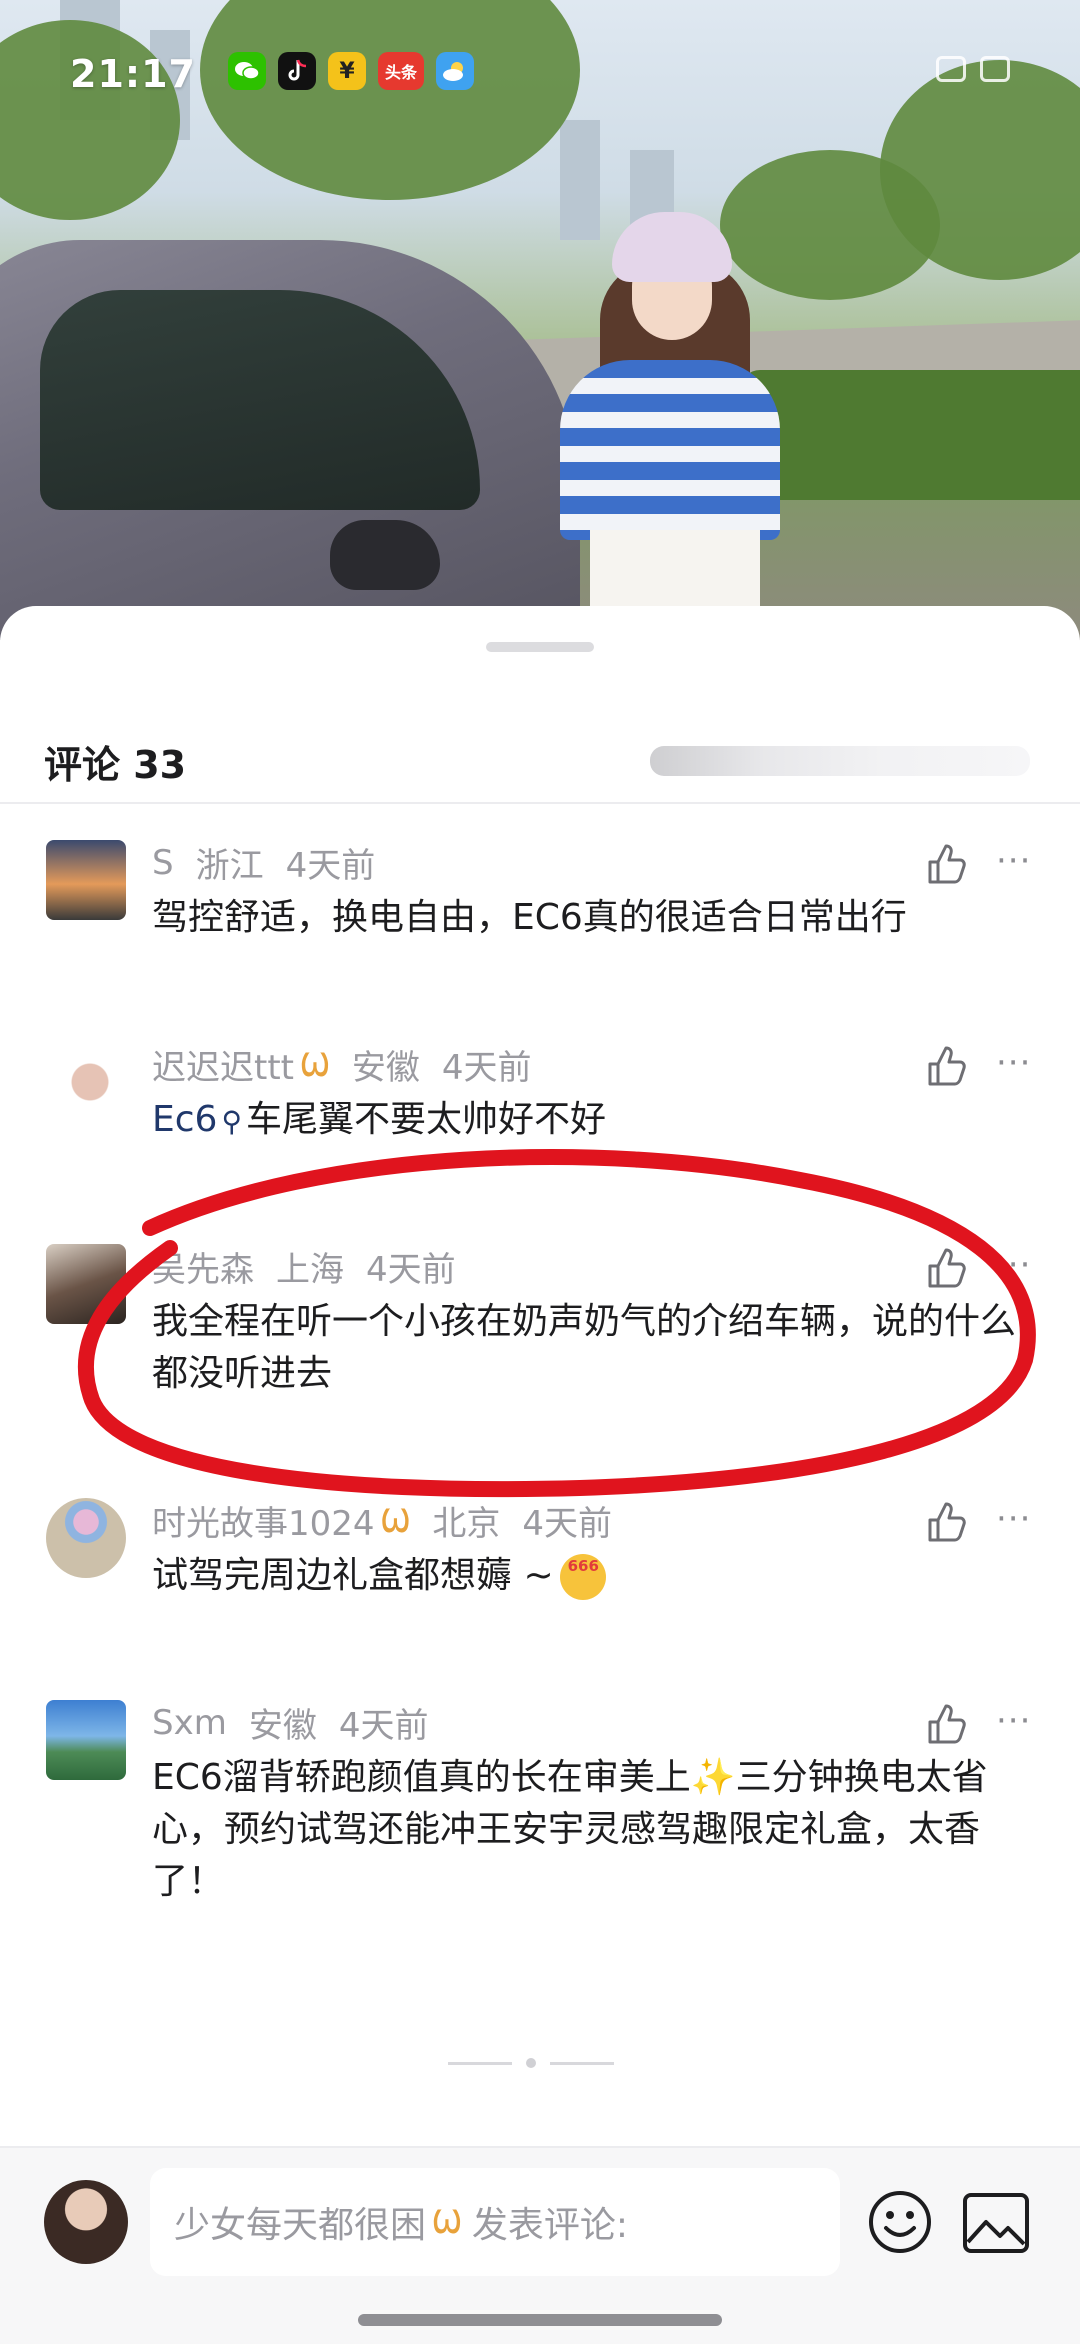 The image size is (1080, 2344). What do you see at coordinates (540, 761) in the screenshot?
I see `comments-header: 评论 33` at bounding box center [540, 761].